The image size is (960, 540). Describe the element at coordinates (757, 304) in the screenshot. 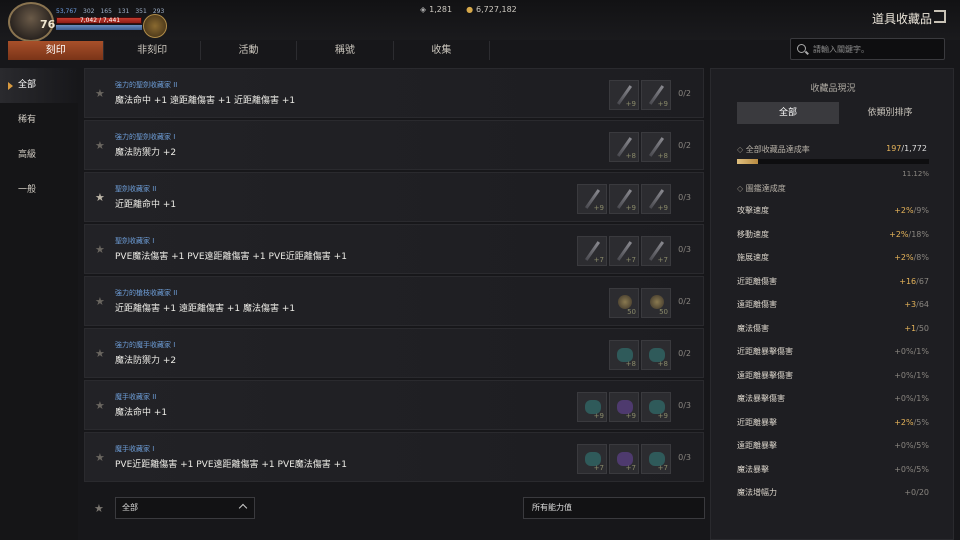

I see `stat-name: 遠距離傷害` at that location.